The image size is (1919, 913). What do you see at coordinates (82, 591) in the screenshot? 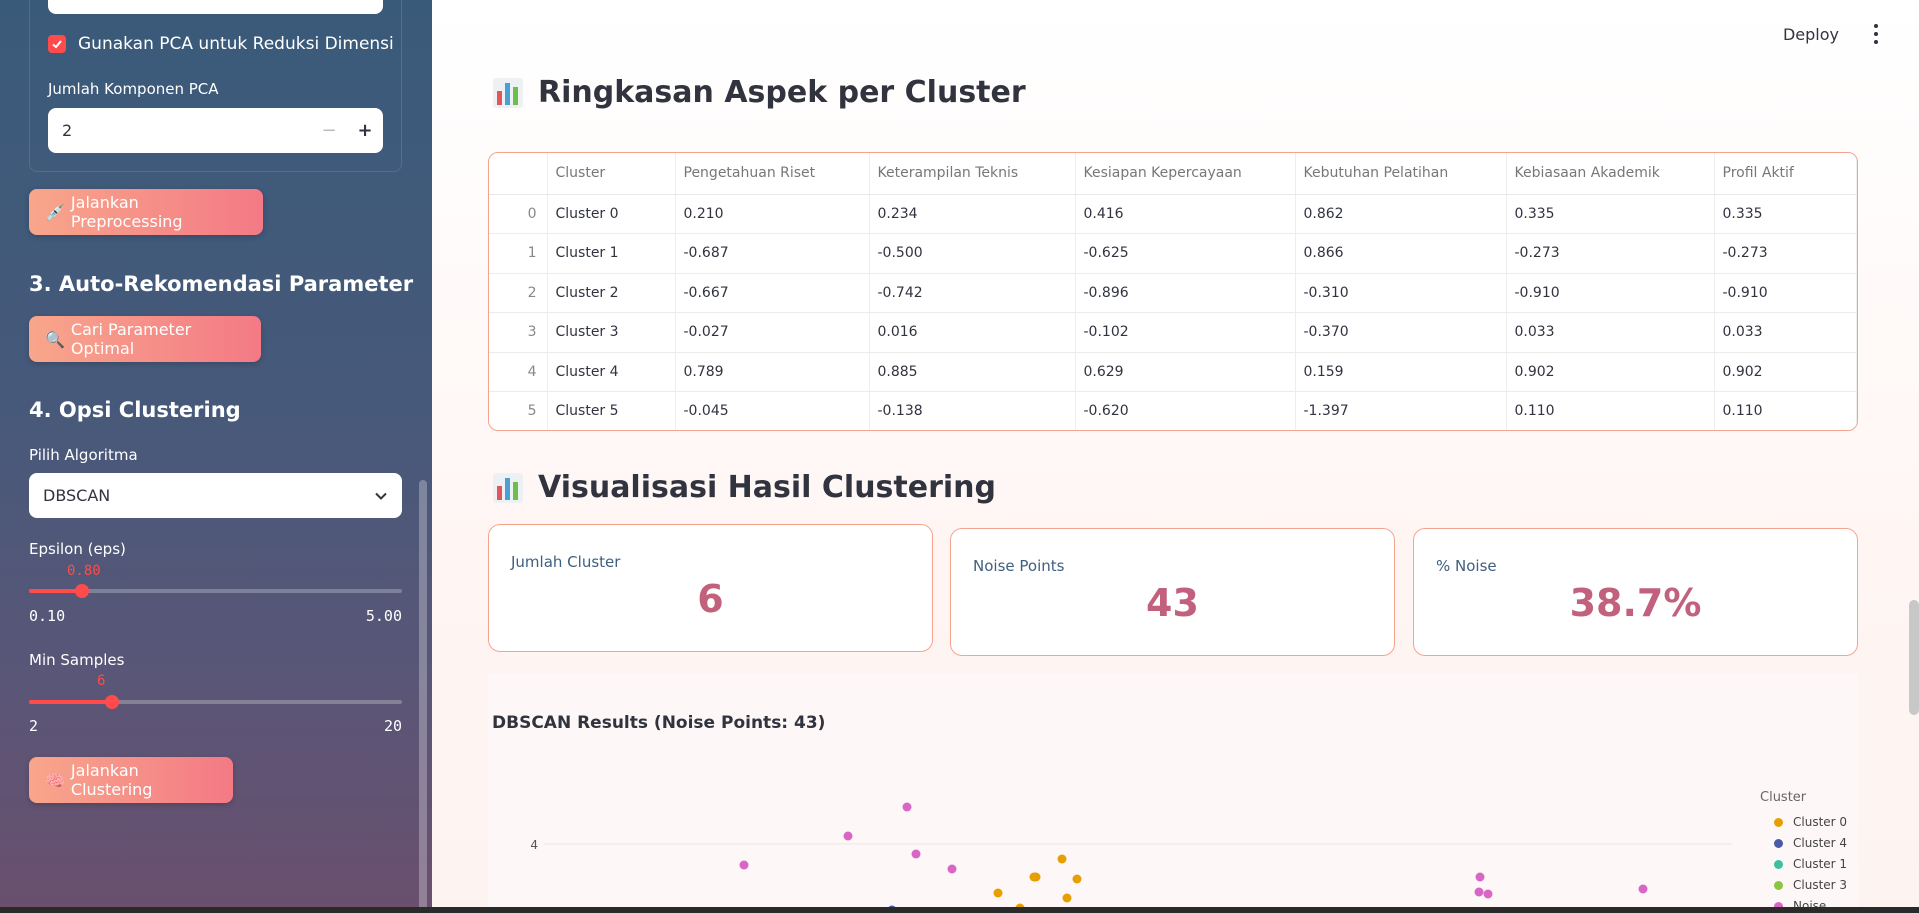
I see `eps-slider-thumb` at bounding box center [82, 591].